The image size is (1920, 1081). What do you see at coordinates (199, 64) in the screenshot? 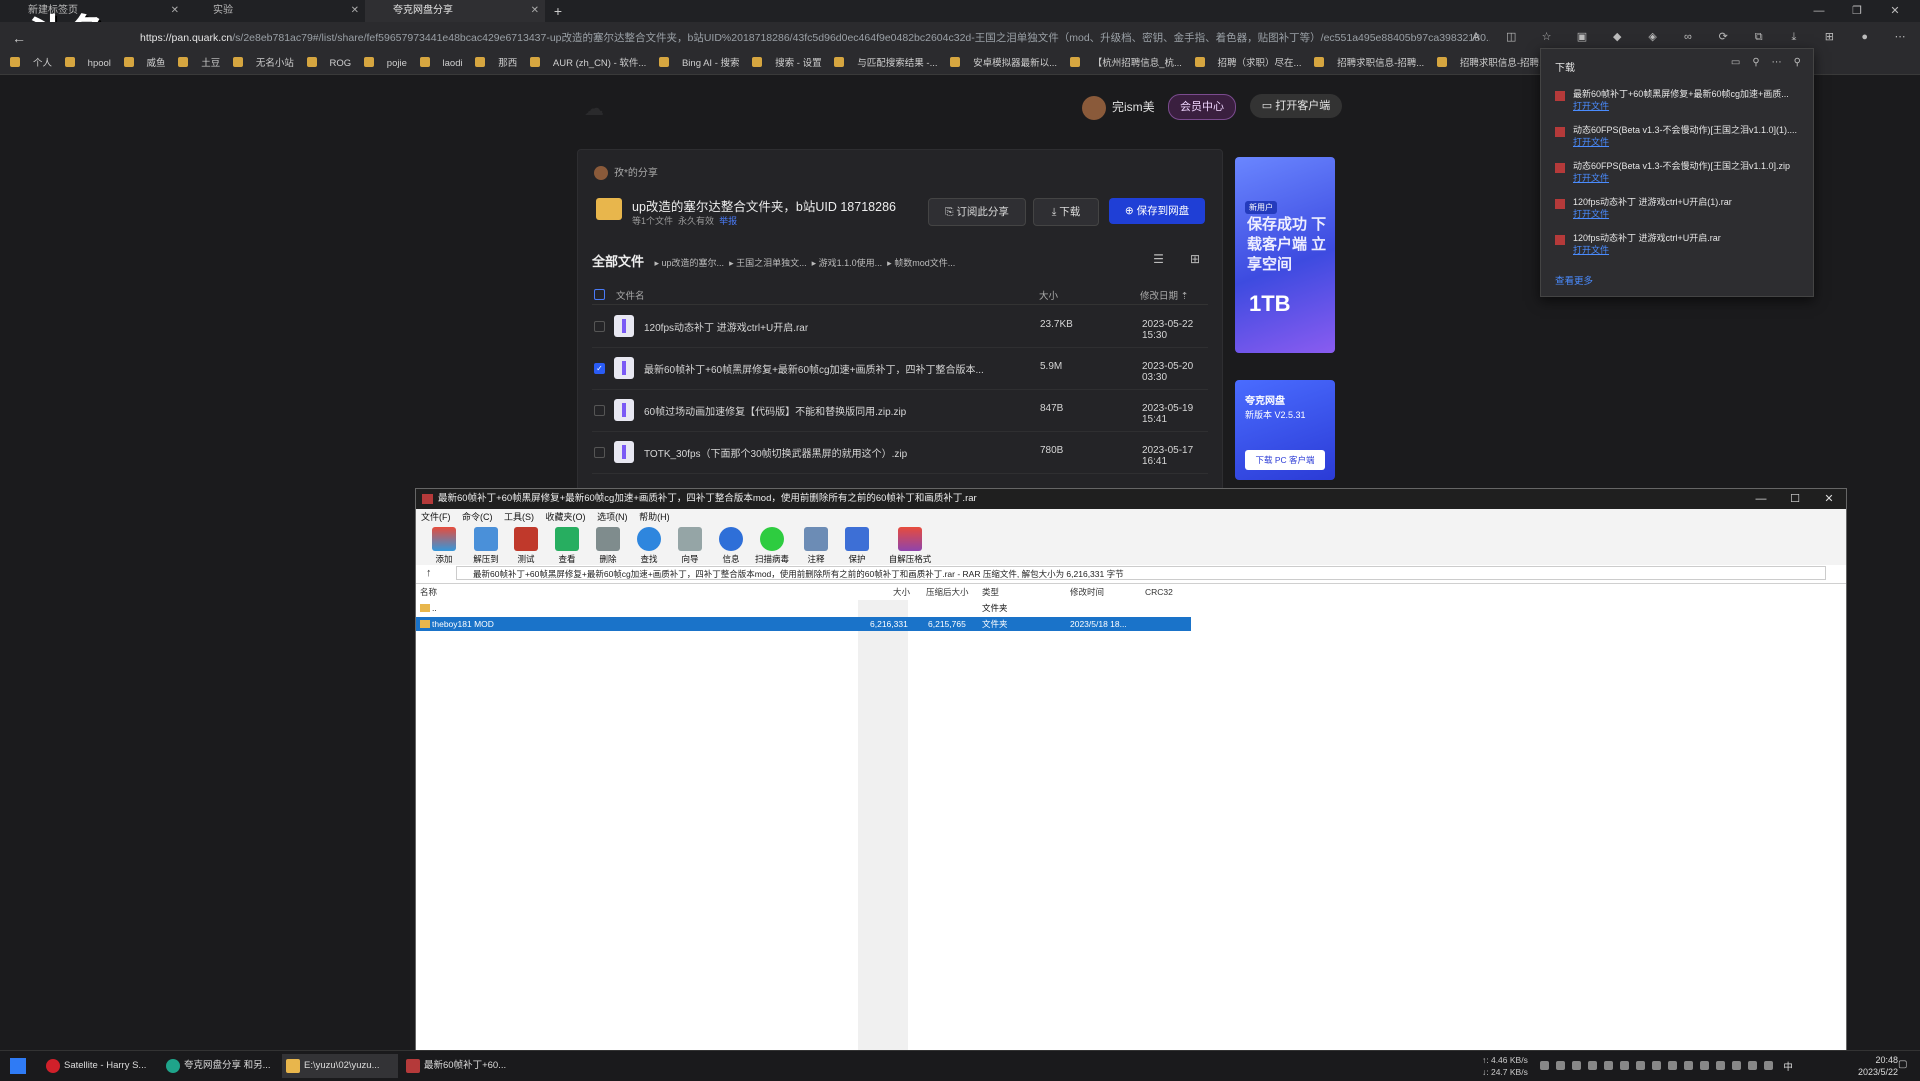
I see `bookmark: 土豆` at bounding box center [199, 64].